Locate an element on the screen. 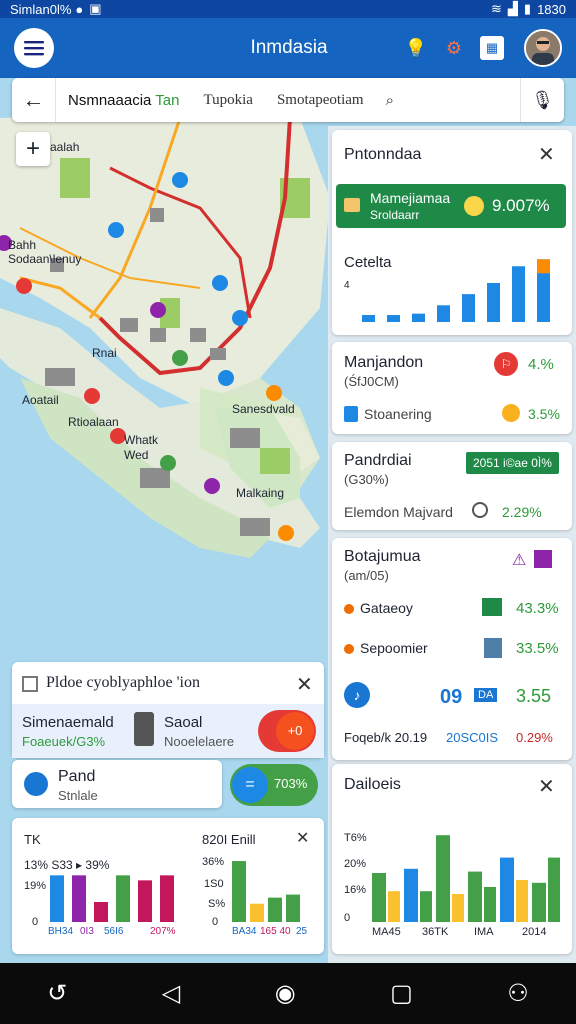 The height and width of the screenshot is (1024, 576). chart-ytick: 0 is located at coordinates (35, 922).